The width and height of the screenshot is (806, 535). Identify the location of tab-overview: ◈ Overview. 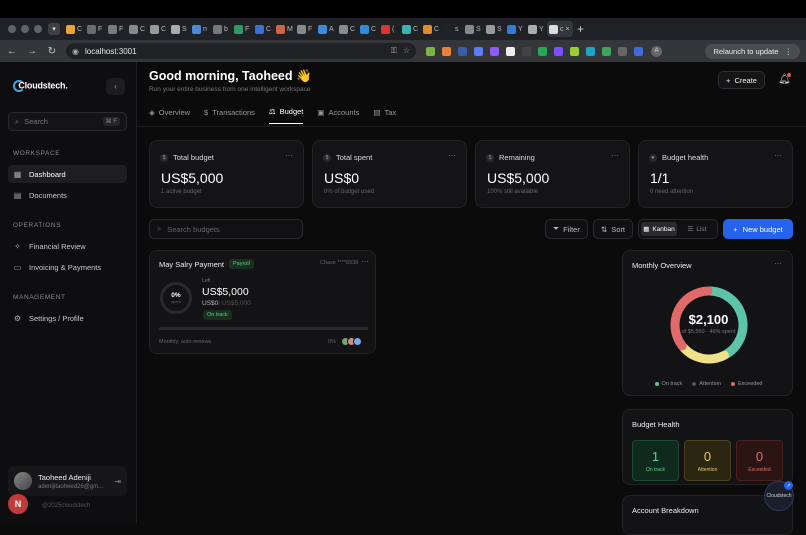
(169, 115).